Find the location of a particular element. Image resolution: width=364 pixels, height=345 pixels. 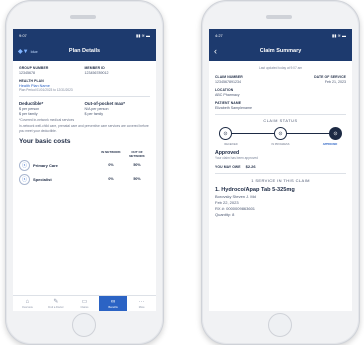

claims-icon: ▭ is located at coordinates (84, 301).